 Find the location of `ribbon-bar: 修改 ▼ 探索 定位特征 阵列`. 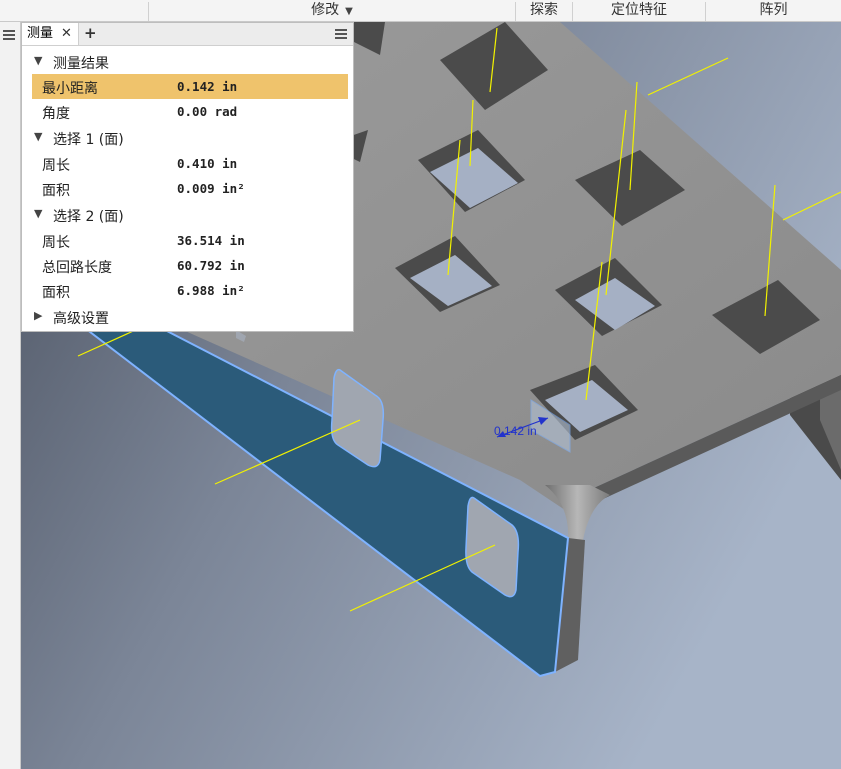

ribbon-bar: 修改 ▼ 探索 定位特征 阵列 is located at coordinates (420, 11).